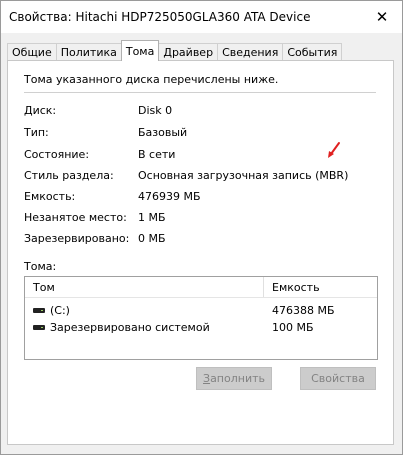 The width and height of the screenshot is (403, 455). I want to click on partition-style-value: Основная загрузочная запись (MBR), so click(243, 175).